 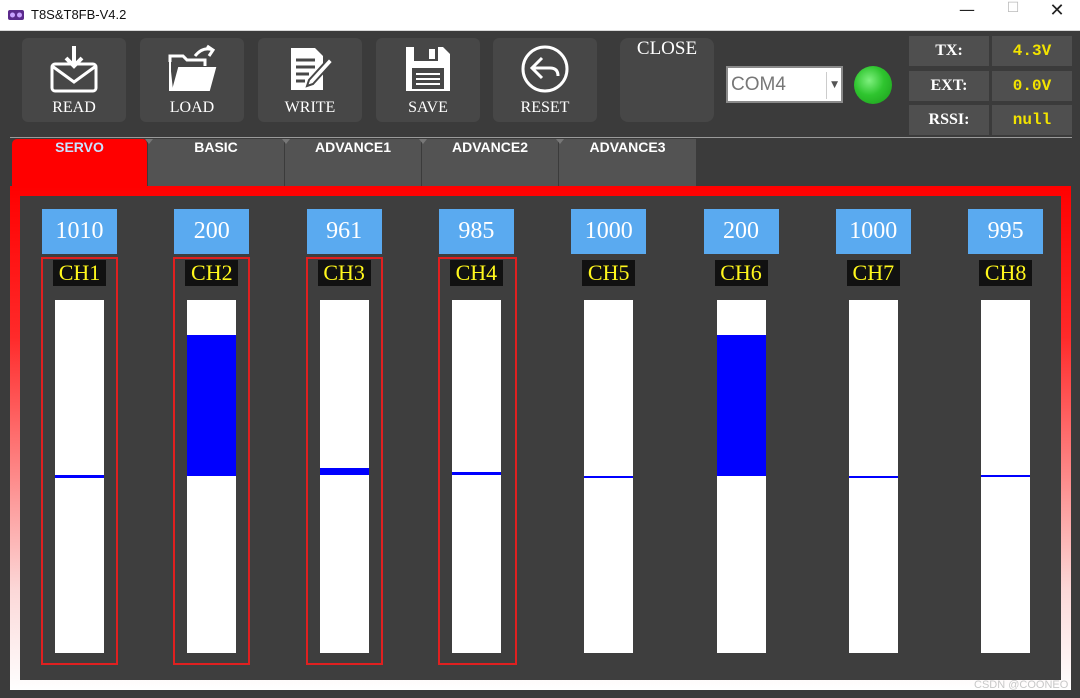 What do you see at coordinates (79, 14) in the screenshot?
I see `window-title: T8S&T8FB-V4.2` at bounding box center [79, 14].